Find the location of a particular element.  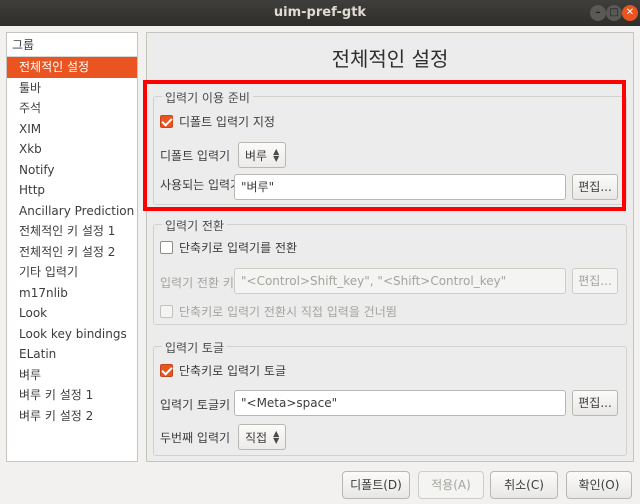

toggle-check-row: 단축키로 입력기 토글 is located at coordinates (223, 370).